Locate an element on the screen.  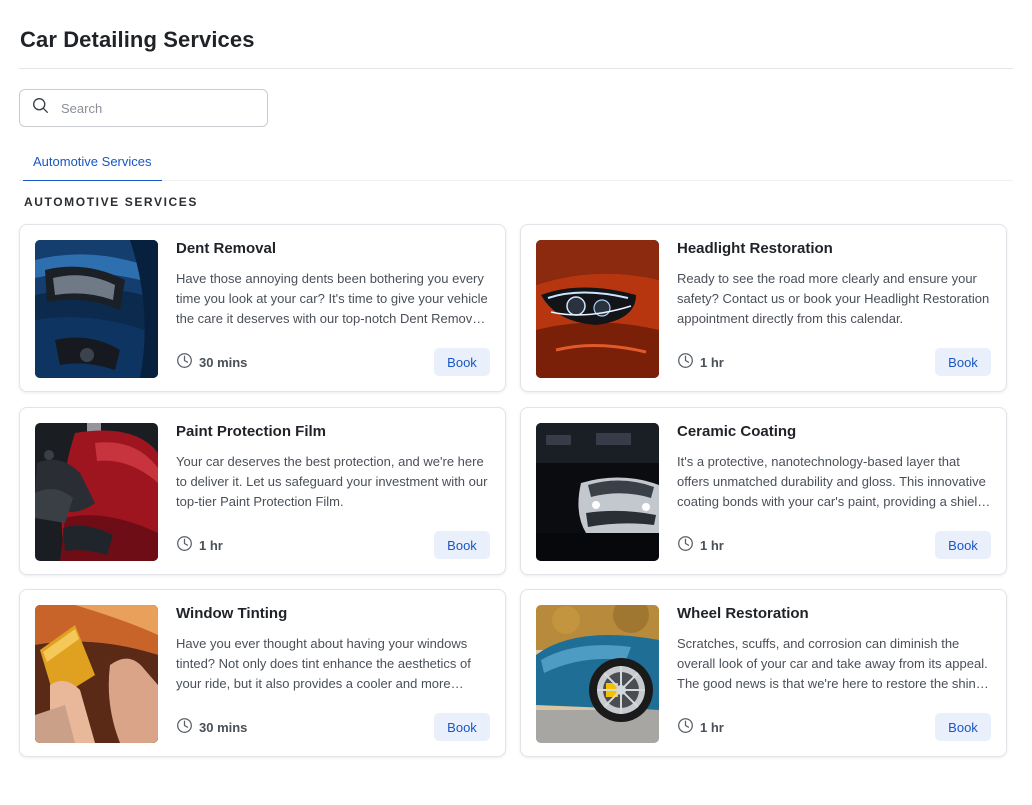
page-title: Car Detailing Services is located at coordinates (137, 39).